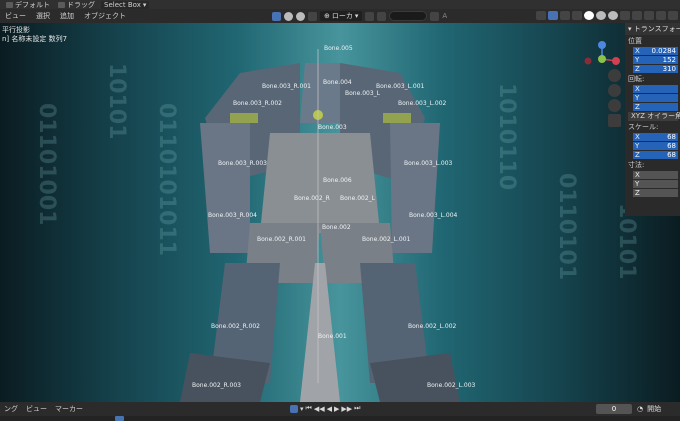 This screenshot has width=680, height=421. What do you see at coordinates (451, 385) in the screenshot?
I see `bone-label: Bone.002_L.003` at bounding box center [451, 385].